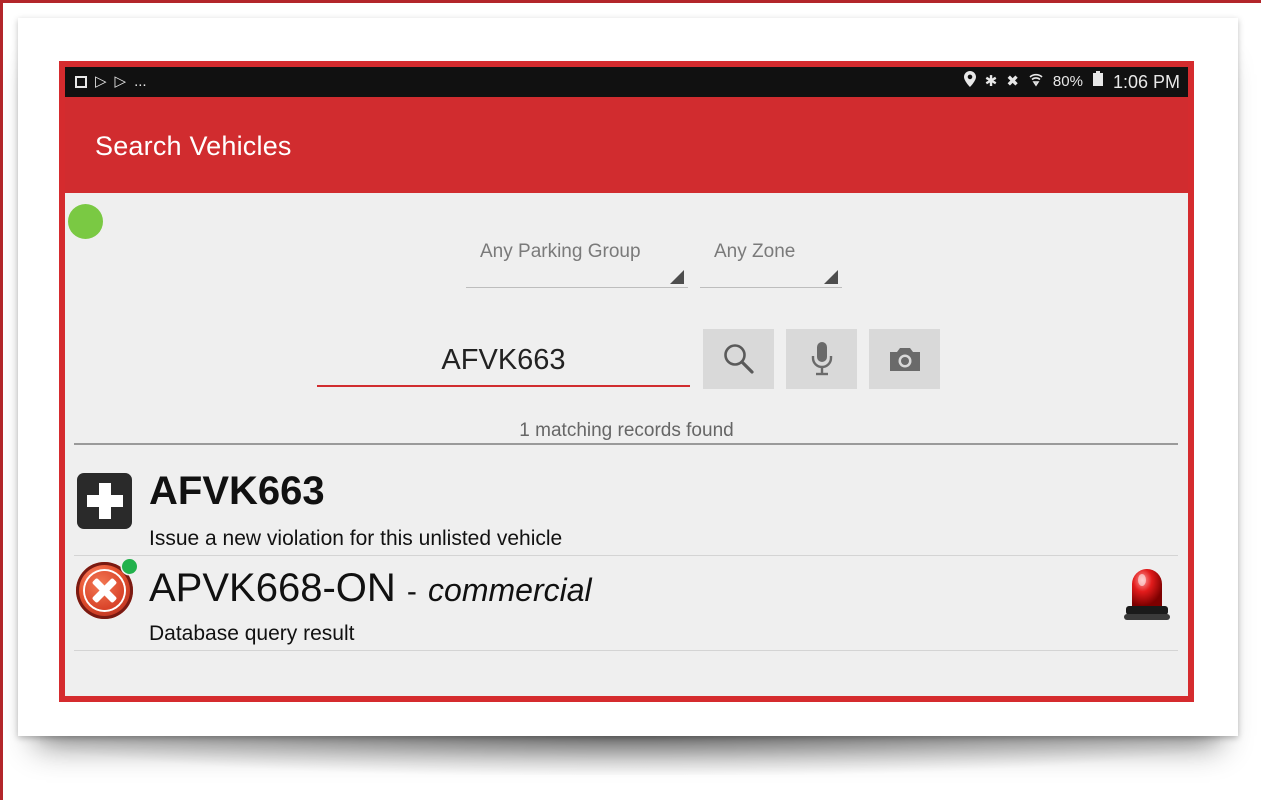  Describe the element at coordinates (510, 590) in the screenshot. I see `vehicle-category: commercial` at that location.